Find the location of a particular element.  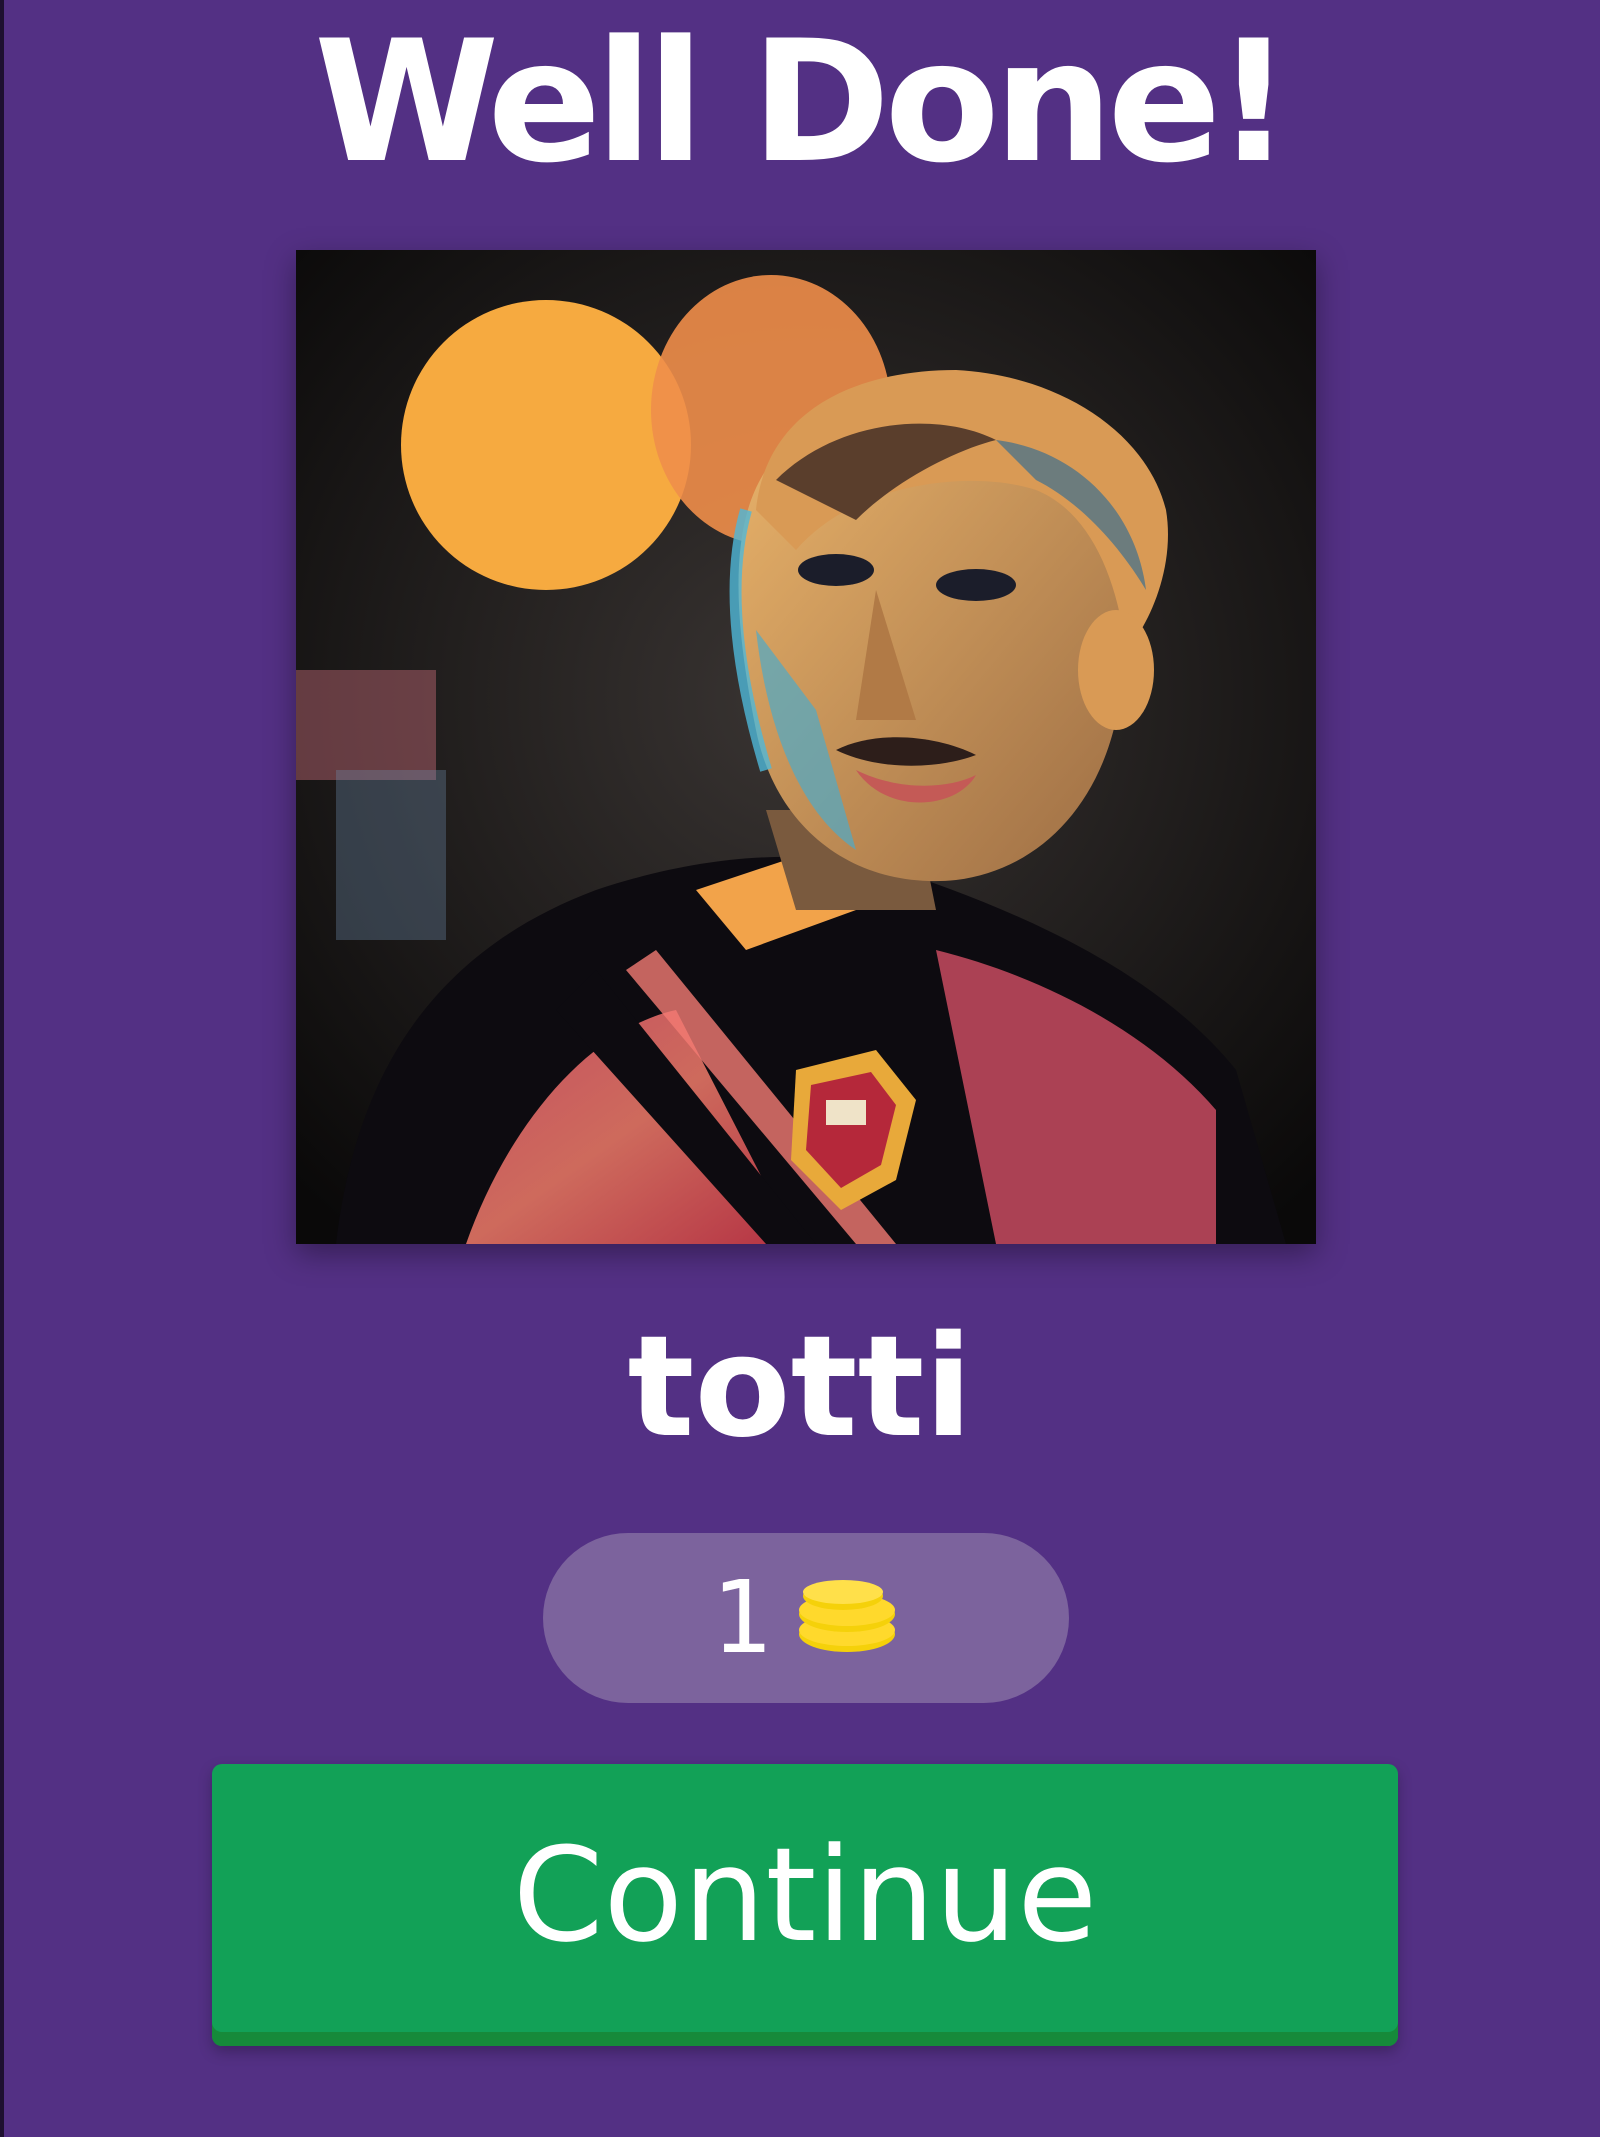

page-title: Well Done! is located at coordinates (803, 102).